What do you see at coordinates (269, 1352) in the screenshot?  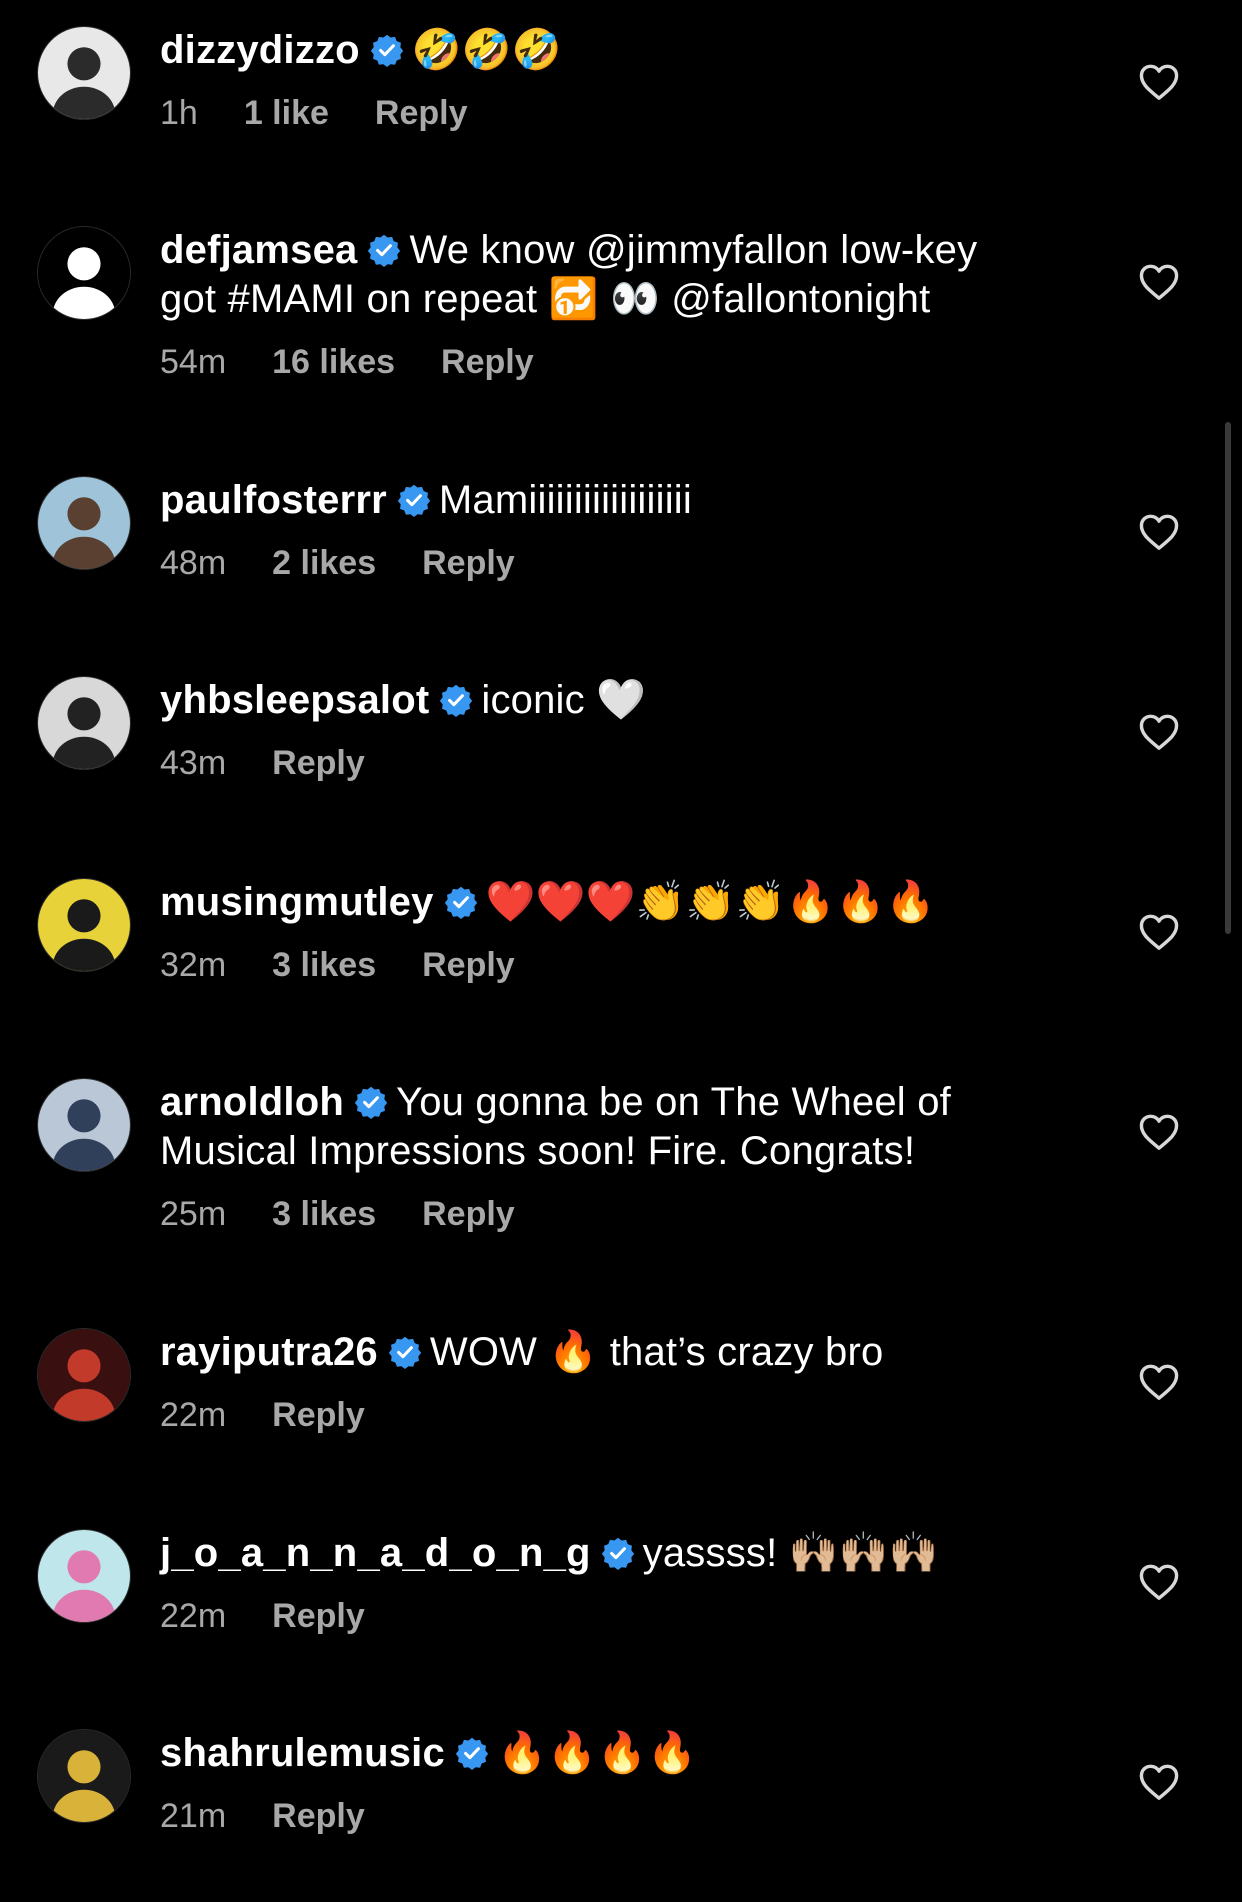 I see `username-link: rayiputra26` at bounding box center [269, 1352].